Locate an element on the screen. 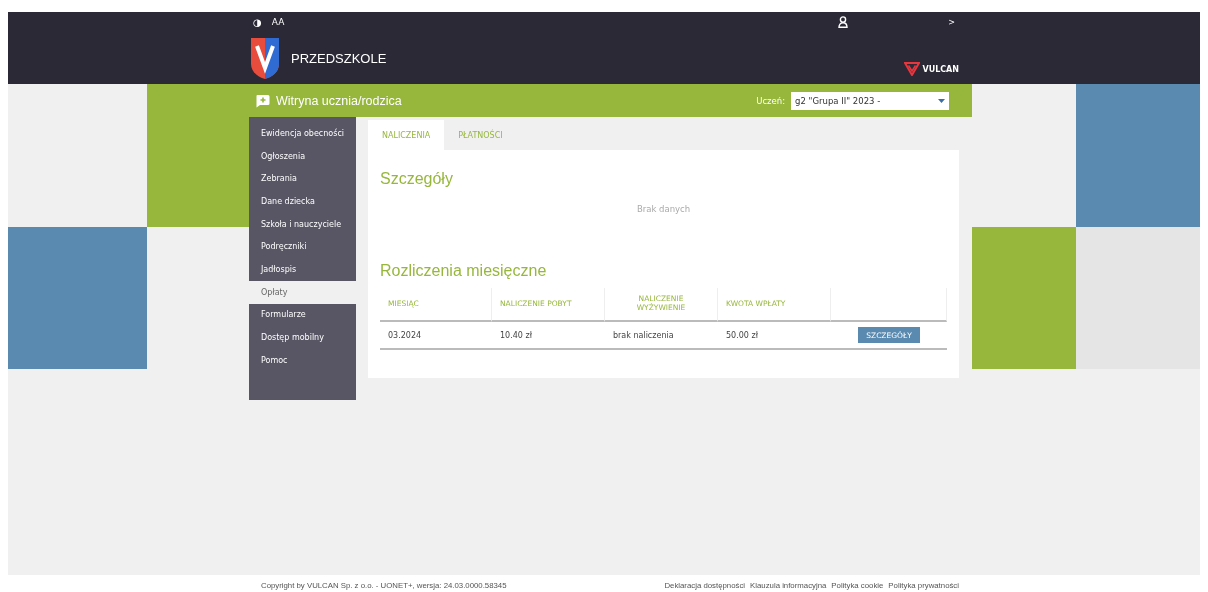 This screenshot has height=592, width=1208. student-select: g2 "Grupa II" 2023 - is located at coordinates (870, 100).